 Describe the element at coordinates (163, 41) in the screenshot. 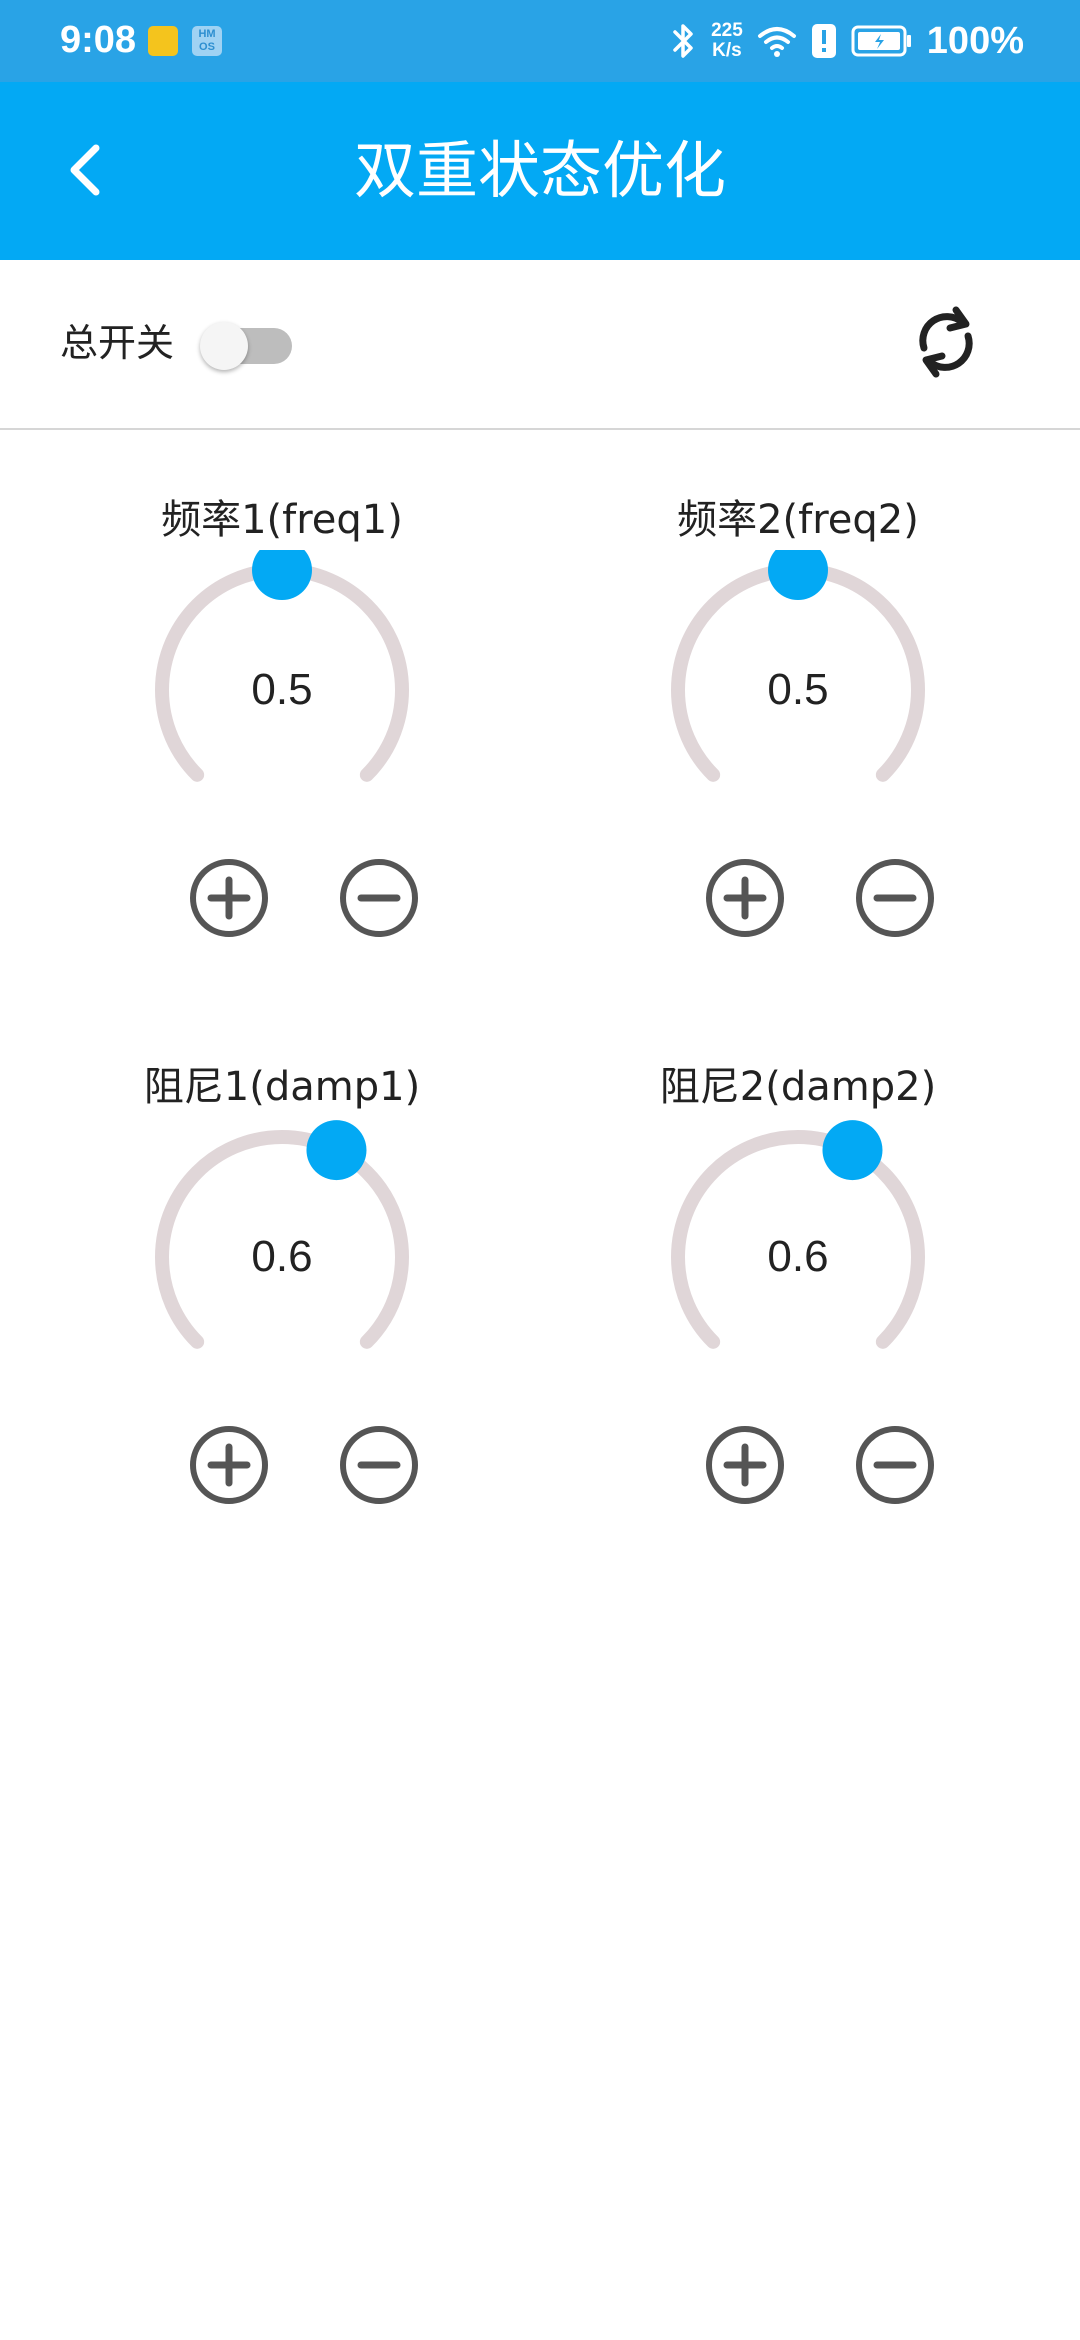

I see `app-notification-icon` at that location.